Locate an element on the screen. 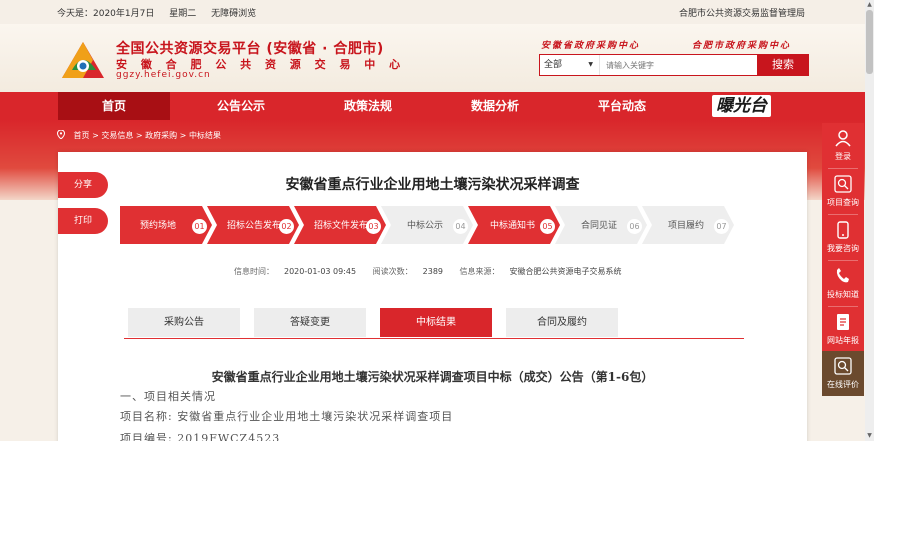 The height and width of the screenshot is (538, 900). date-label: 今天是：2020年1月7日 is located at coordinates (106, 14).